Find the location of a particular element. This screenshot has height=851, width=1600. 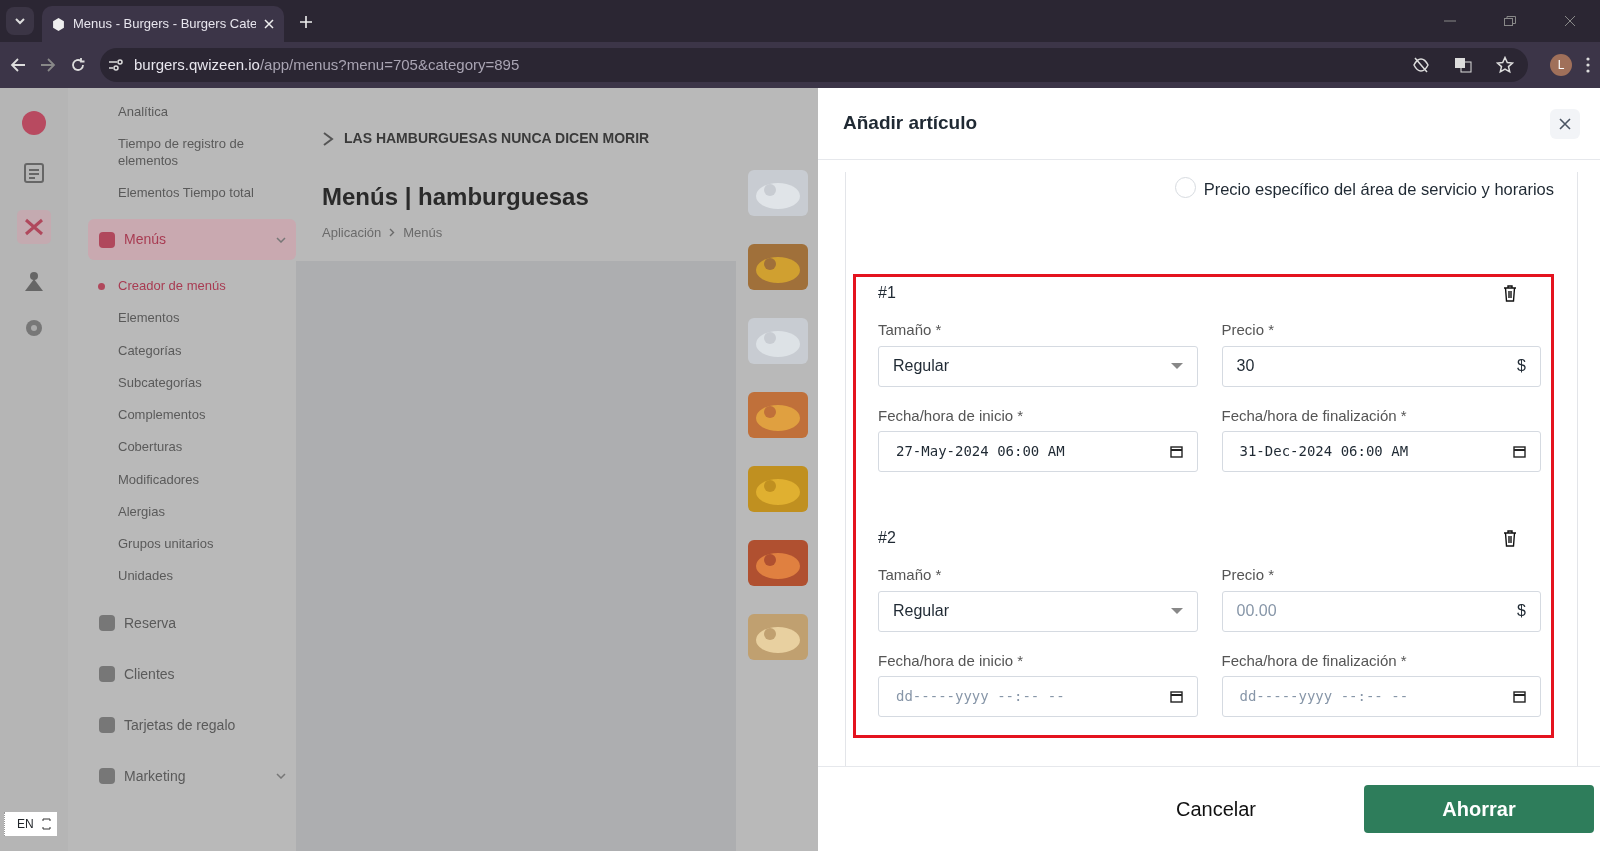

restore-icon is located at coordinates (1510, 21).